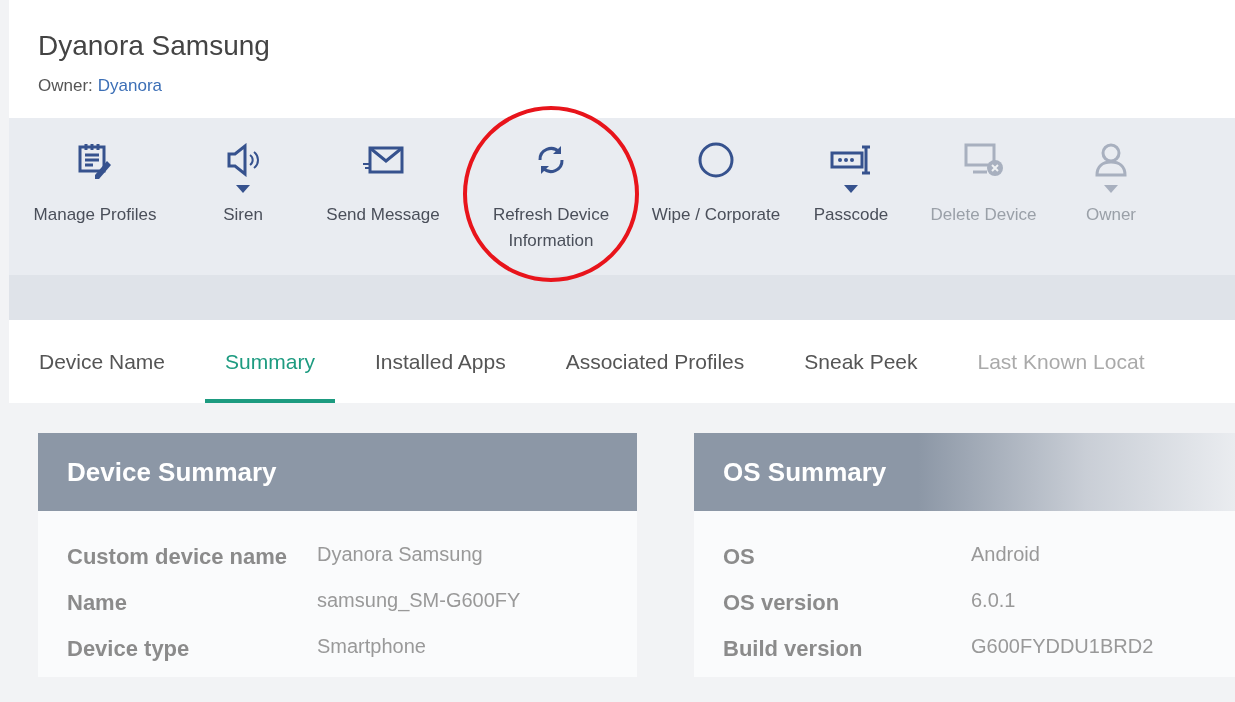  Describe the element at coordinates (102, 361) in the screenshot. I see `tab: Device Name` at that location.